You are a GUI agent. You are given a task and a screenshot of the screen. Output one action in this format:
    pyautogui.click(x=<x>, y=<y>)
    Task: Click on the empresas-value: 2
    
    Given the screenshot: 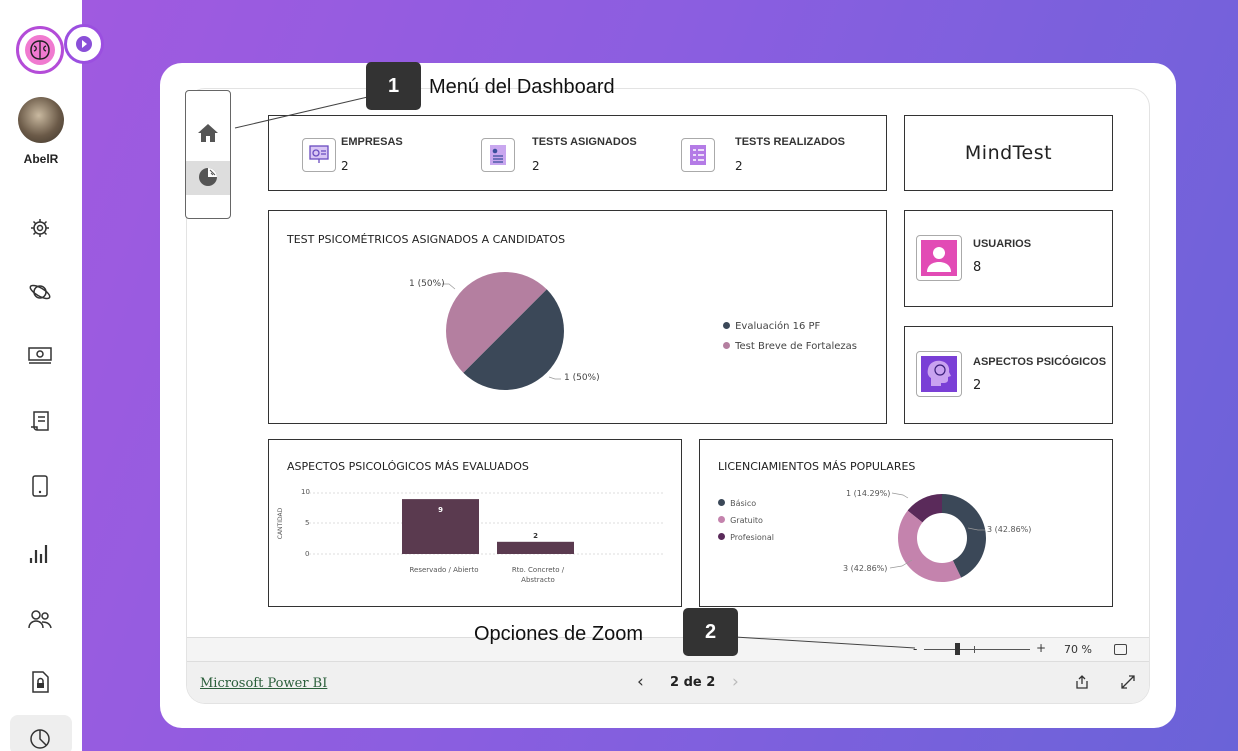 What is the action you would take?
    pyautogui.click(x=345, y=166)
    